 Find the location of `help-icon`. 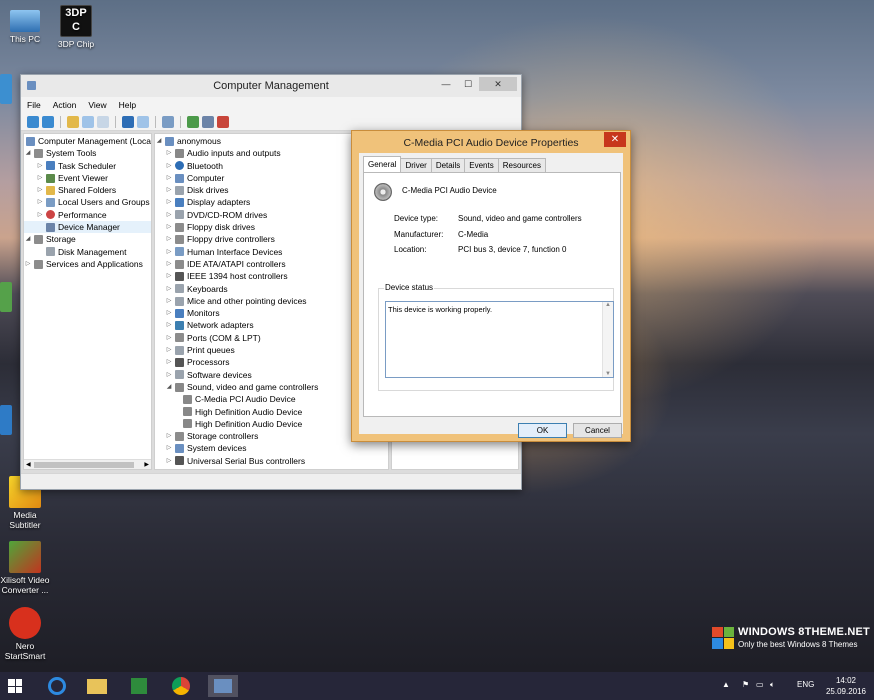

help-icon is located at coordinates (128, 121).